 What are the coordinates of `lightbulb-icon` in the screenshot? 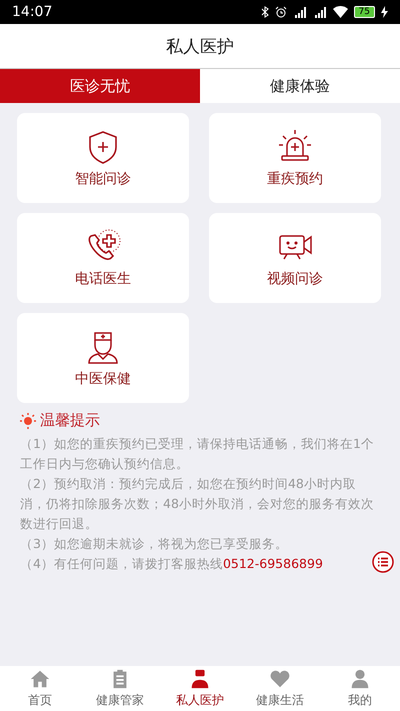 It's located at (28, 420).